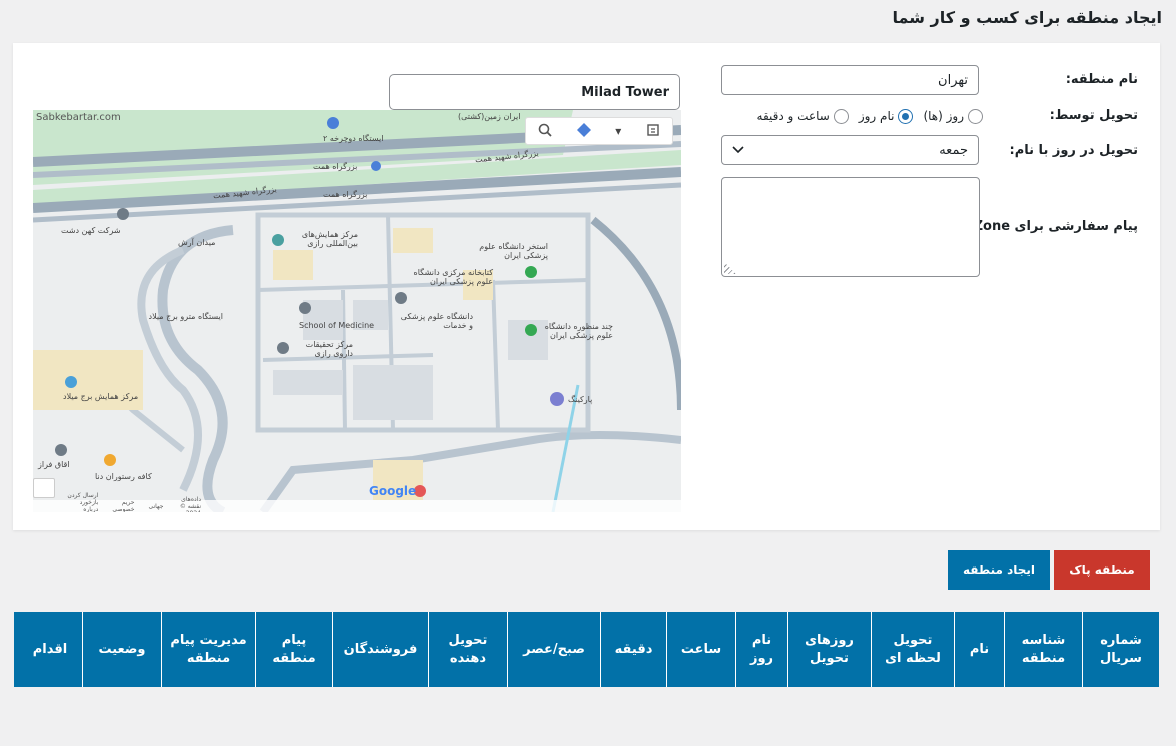 This screenshot has height=746, width=1176. What do you see at coordinates (80, 502) in the screenshot?
I see `map-footer-item-4: ارسال کردن بازخورد درباره محصول` at bounding box center [80, 502].